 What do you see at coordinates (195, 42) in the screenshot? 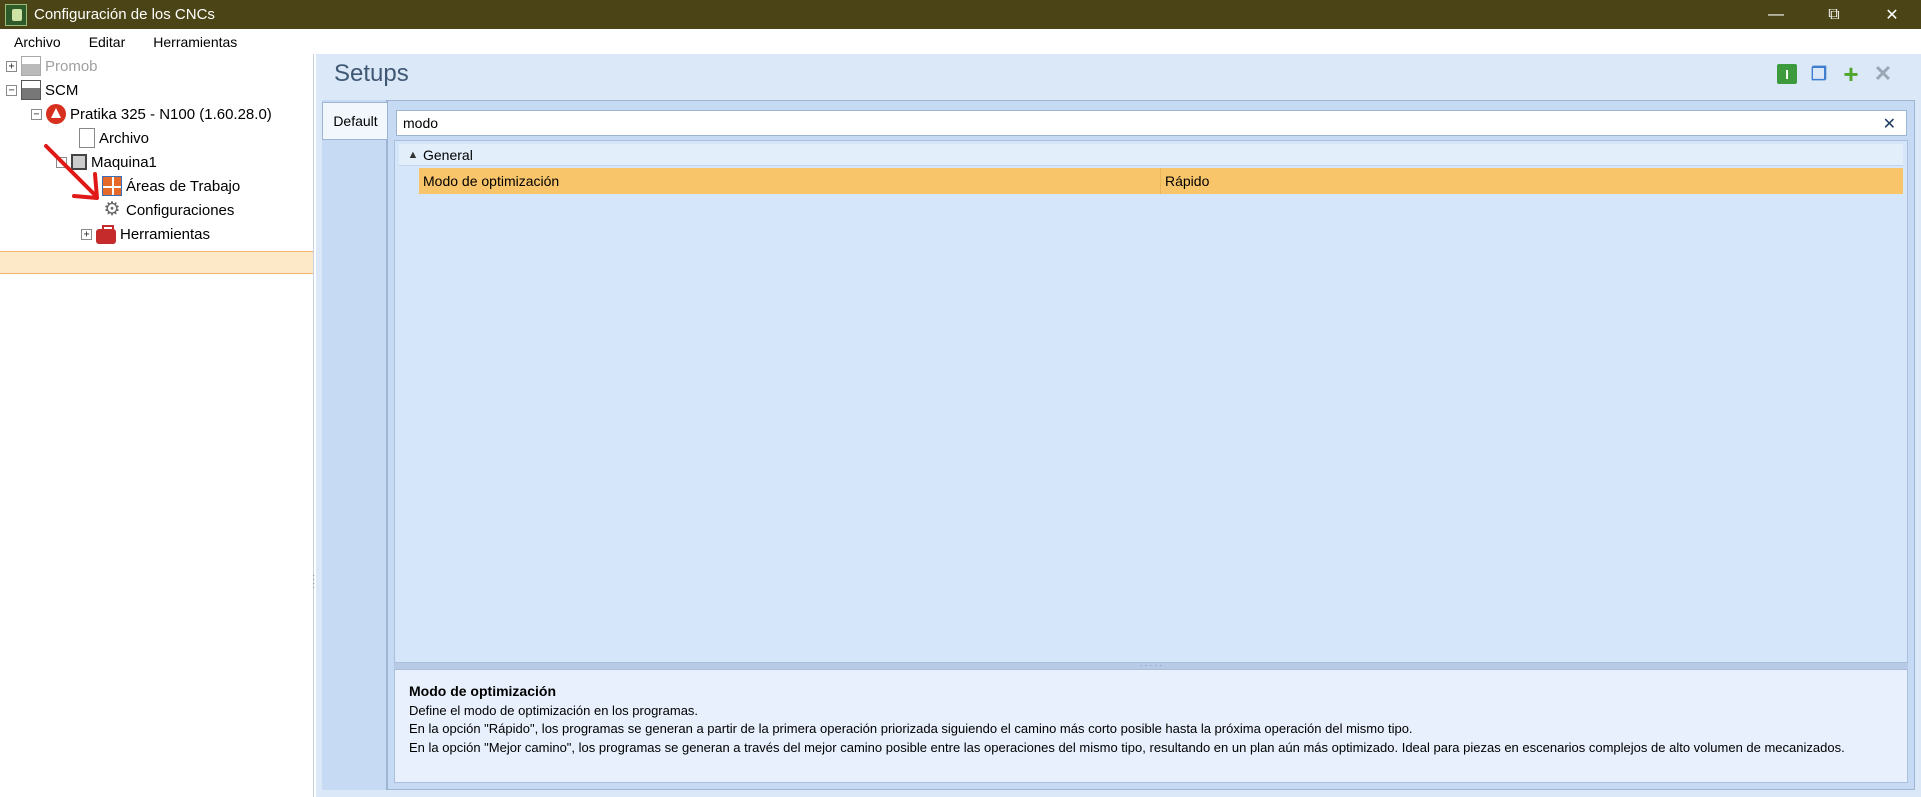
I see `menu-herramientas: Herramientas` at bounding box center [195, 42].